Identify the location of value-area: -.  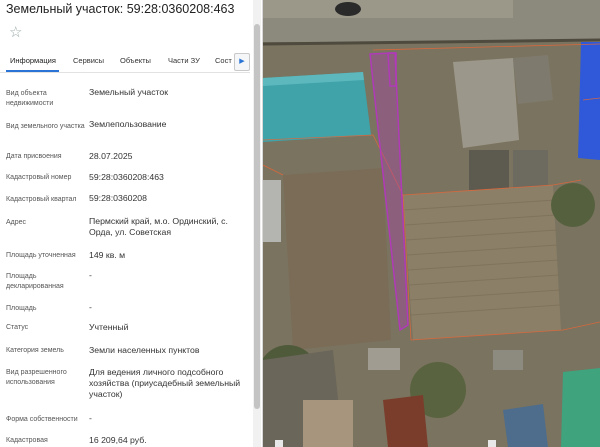
(90, 307).